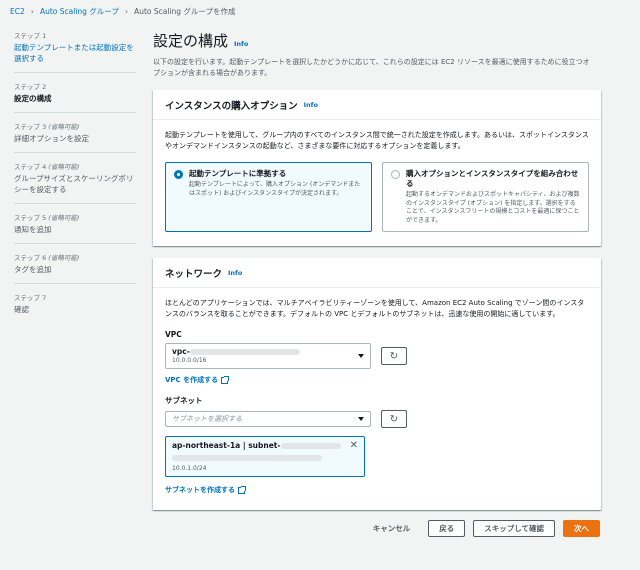 The height and width of the screenshot is (570, 640). I want to click on step-title: 設定の構成, so click(33, 98).